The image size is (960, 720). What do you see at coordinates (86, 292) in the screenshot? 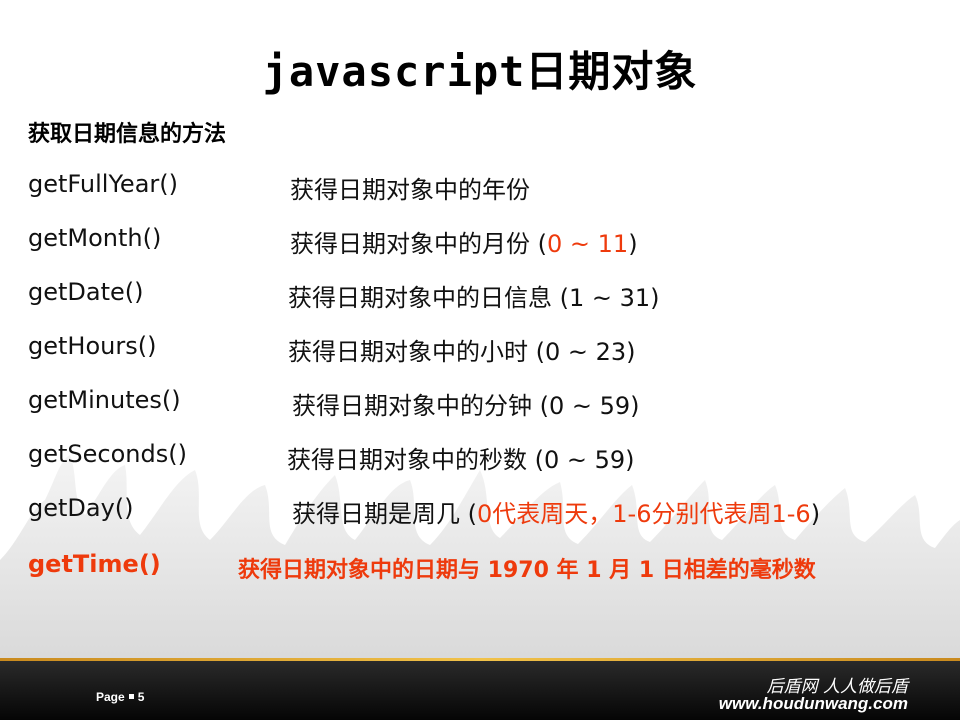
I see `method-name: getDate()` at bounding box center [86, 292].